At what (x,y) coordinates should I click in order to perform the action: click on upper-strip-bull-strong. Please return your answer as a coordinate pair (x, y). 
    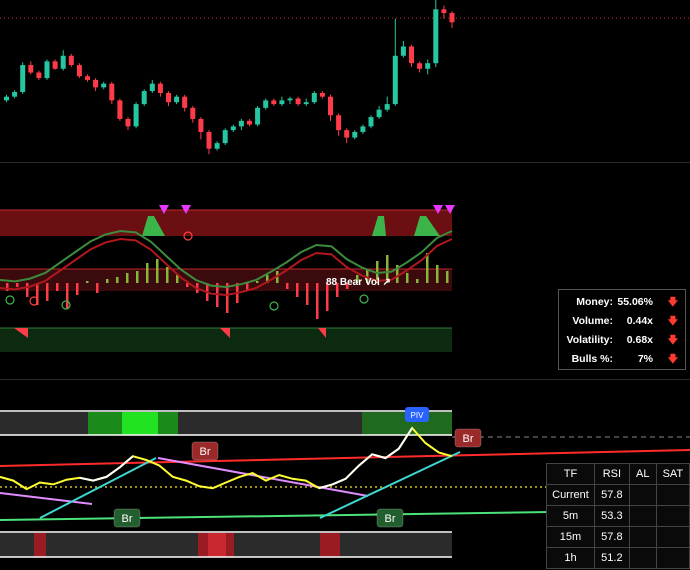
    Looking at the image, I should click on (140, 423).